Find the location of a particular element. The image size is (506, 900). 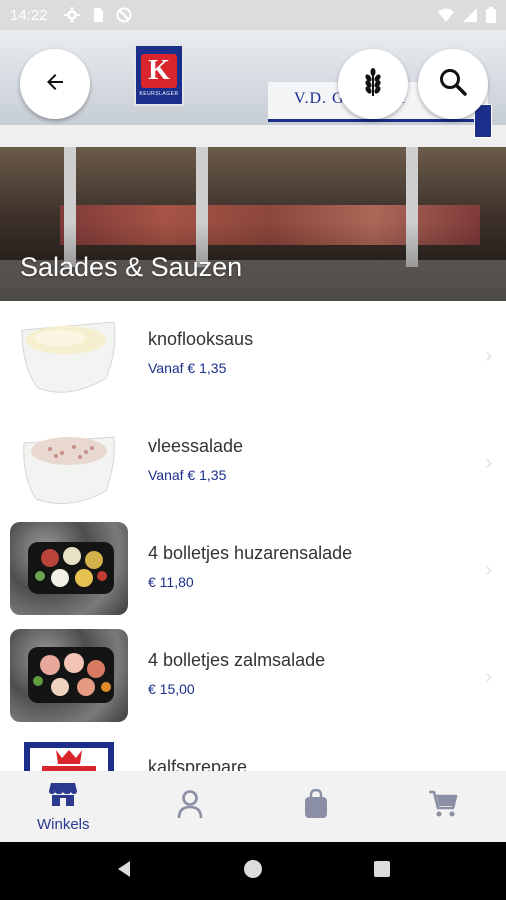

store-logo-sign: K KEURSLAGER is located at coordinates (159, 75).